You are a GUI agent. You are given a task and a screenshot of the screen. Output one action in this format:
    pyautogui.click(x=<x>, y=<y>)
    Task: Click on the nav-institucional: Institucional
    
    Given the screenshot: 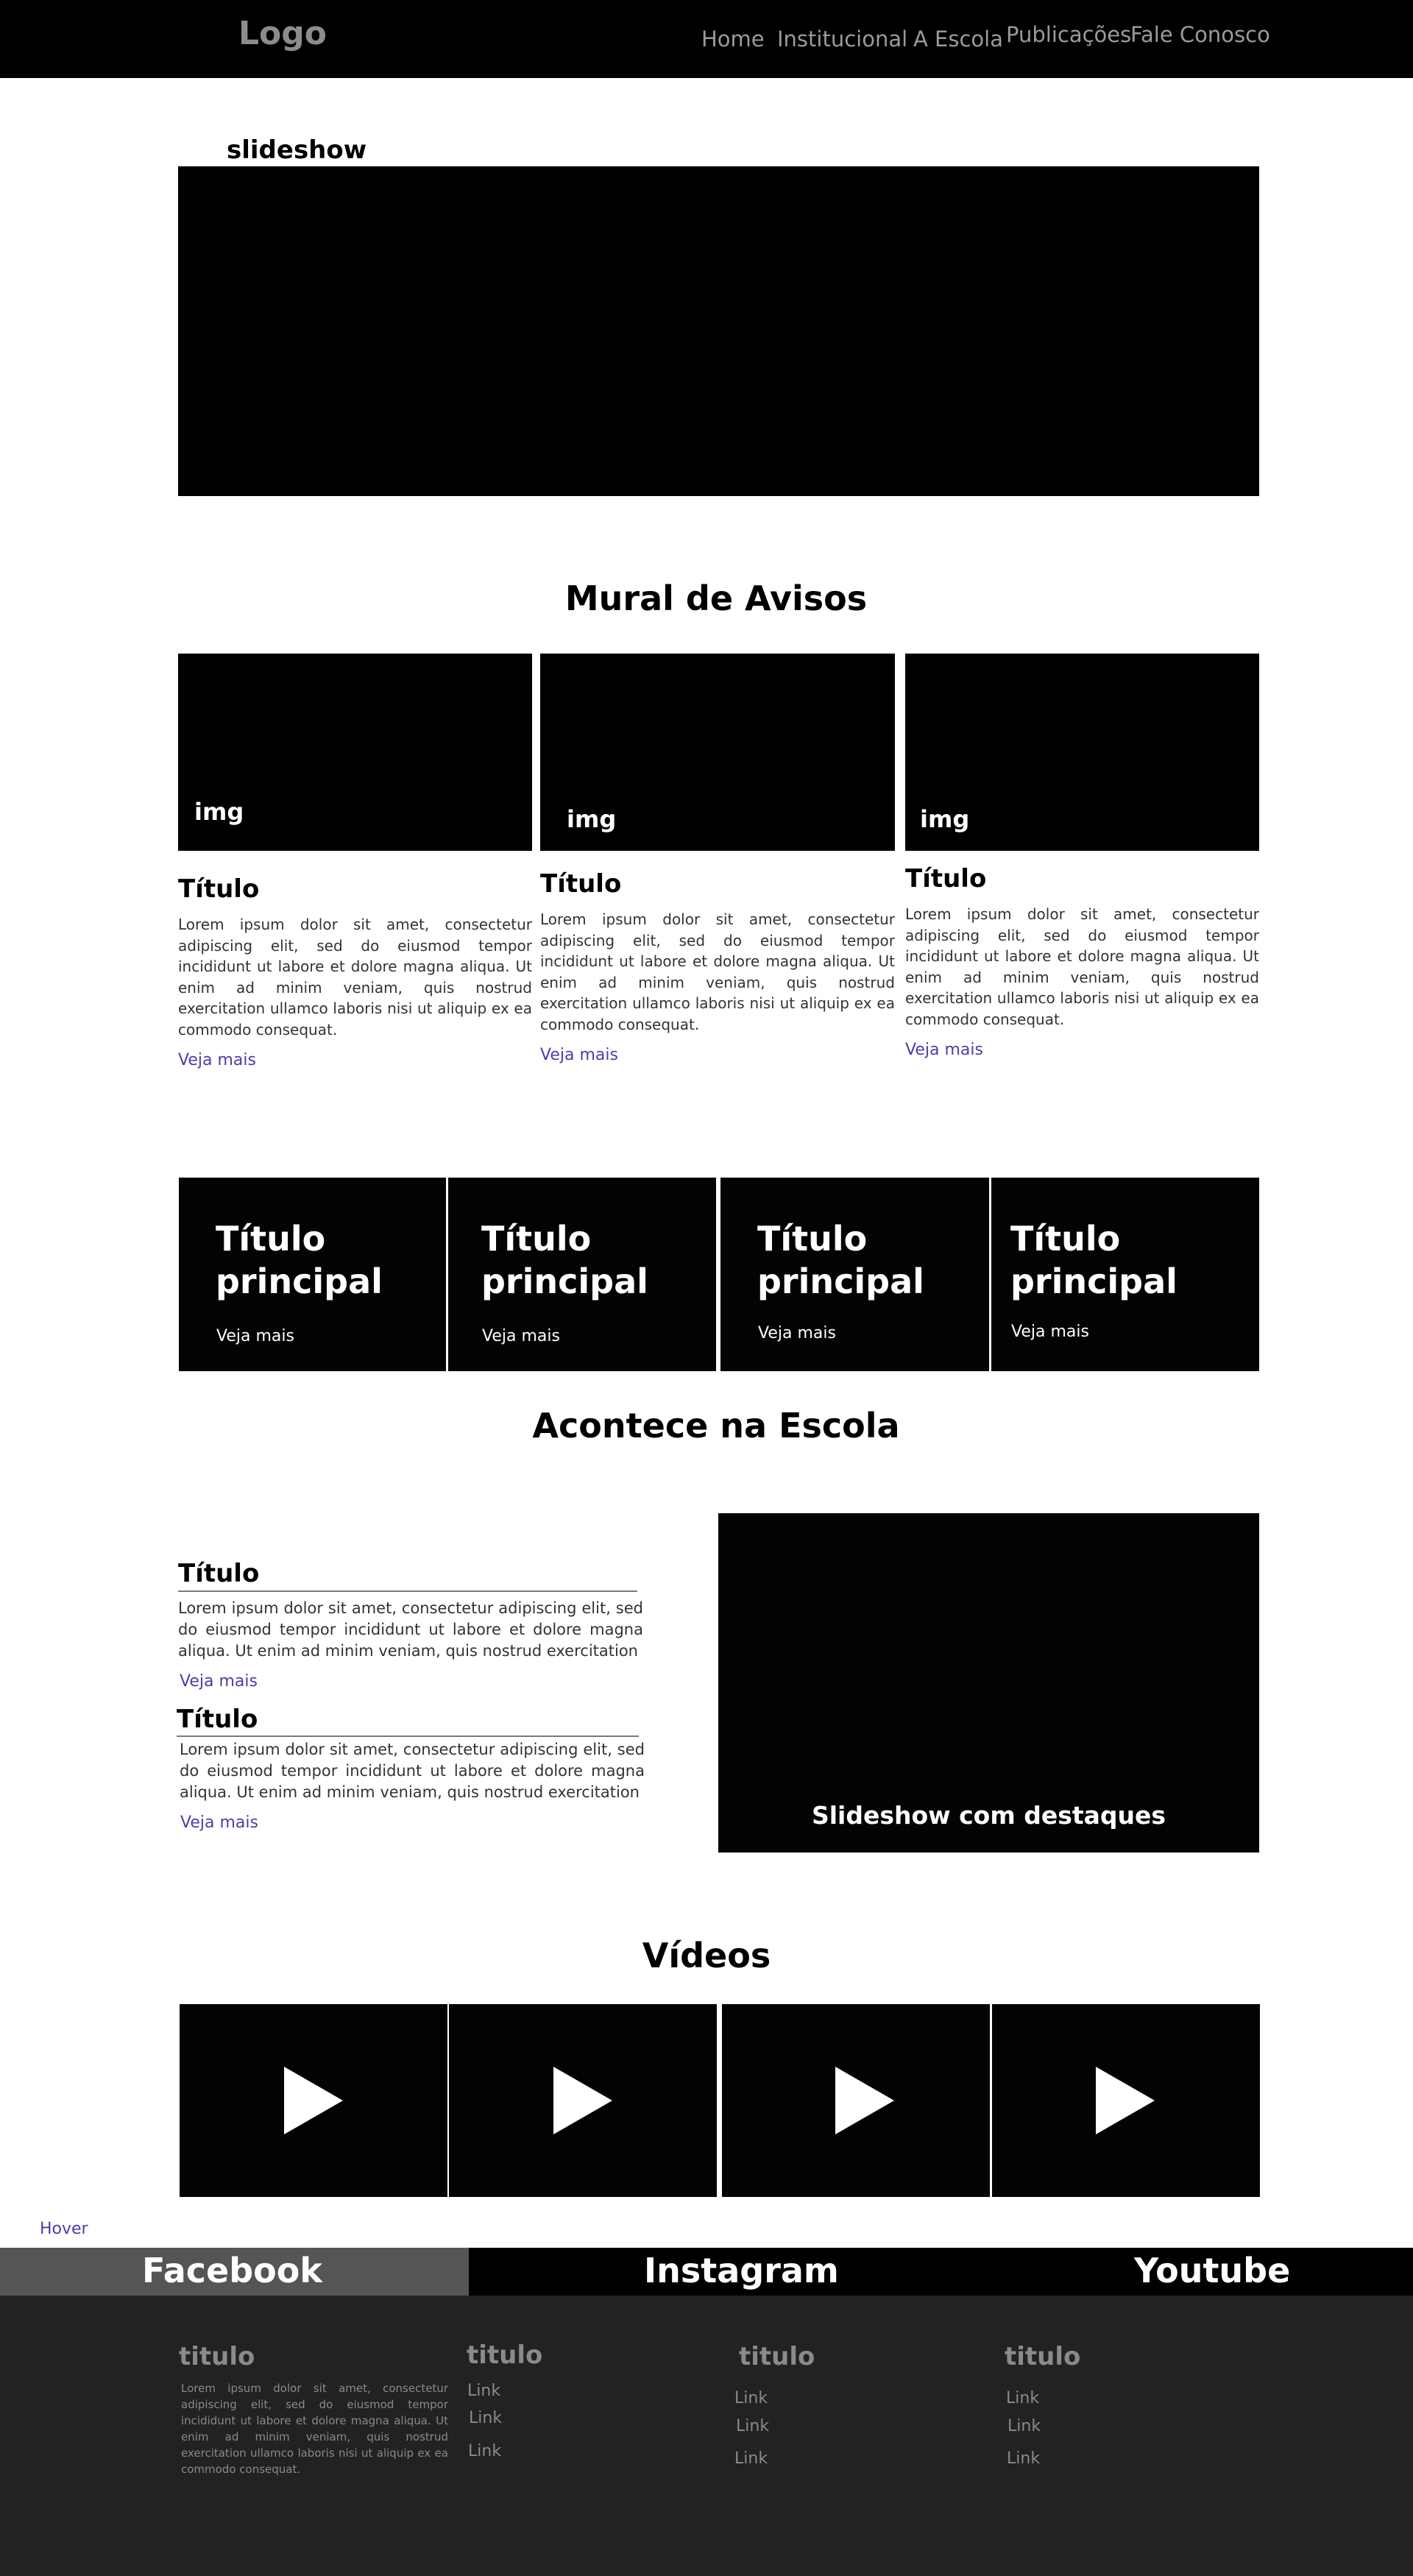 What is the action you would take?
    pyautogui.click(x=842, y=39)
    